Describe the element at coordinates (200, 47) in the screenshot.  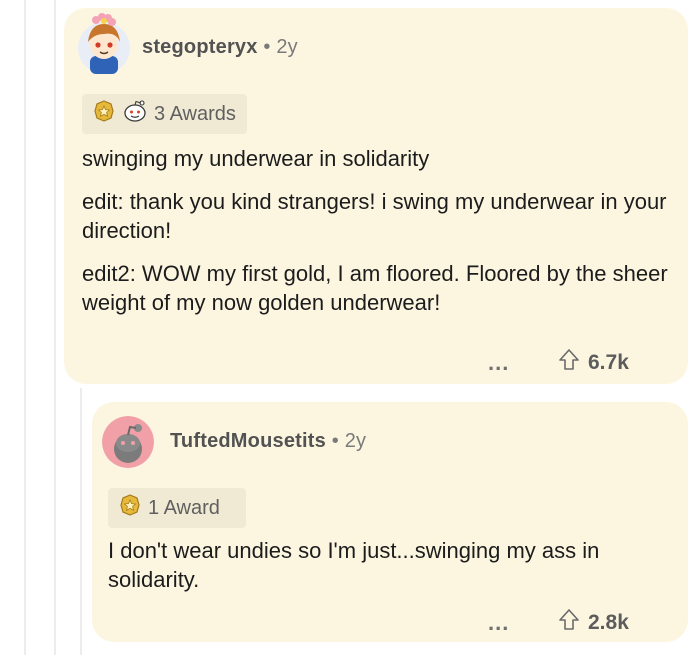
I see `username: stegopteryx` at that location.